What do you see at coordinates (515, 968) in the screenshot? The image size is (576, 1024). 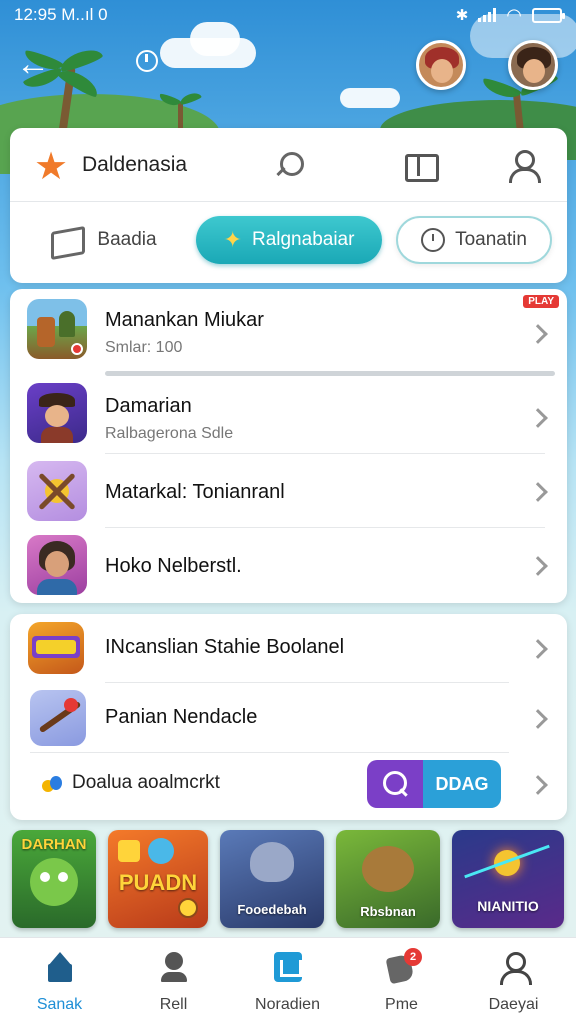 I see `user-icon` at bounding box center [515, 968].